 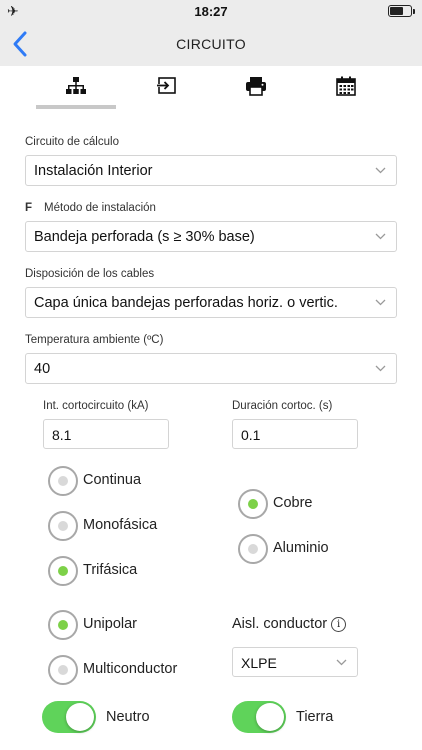 What do you see at coordinates (96, 406) in the screenshot?
I see `int-cortocircuito-label: Int. cortocircuito (kA)` at bounding box center [96, 406].